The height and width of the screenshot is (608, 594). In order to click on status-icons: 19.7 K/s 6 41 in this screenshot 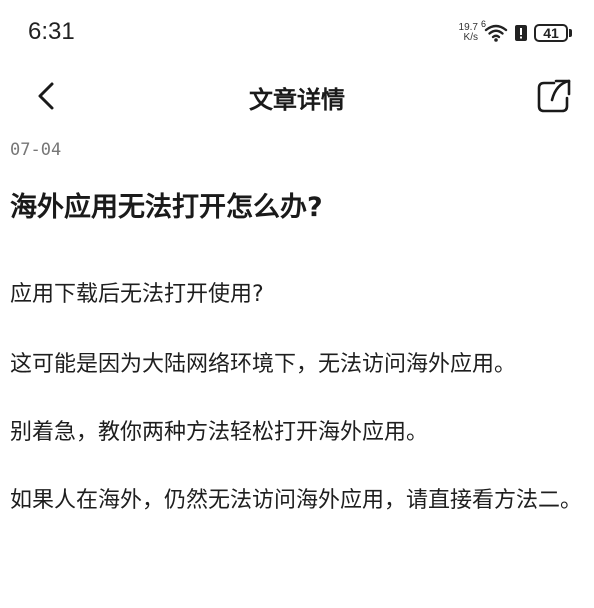, I will do `click(515, 32)`.